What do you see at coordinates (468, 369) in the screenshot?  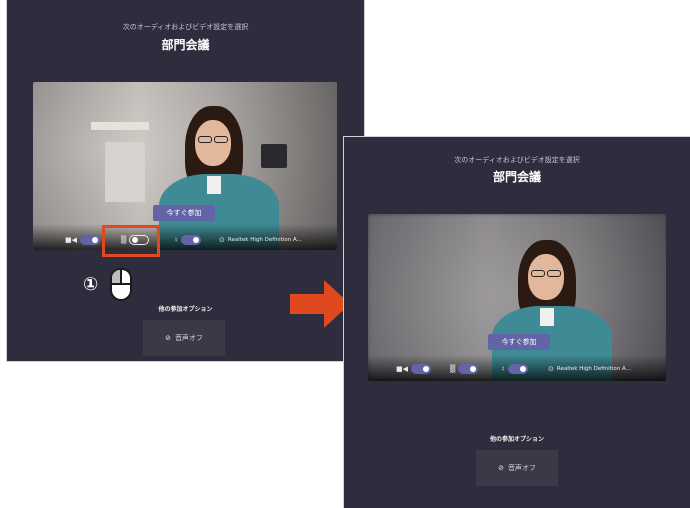 I see `blur-toggle` at bounding box center [468, 369].